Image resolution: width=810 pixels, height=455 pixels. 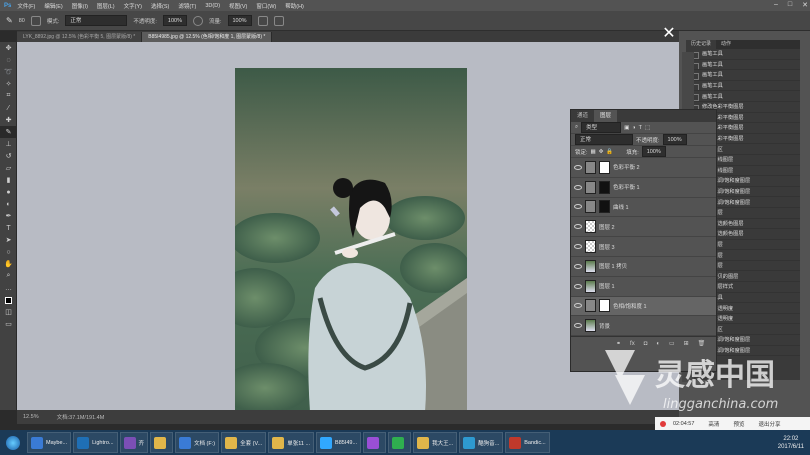 What do you see at coordinates (626, 128) in the screenshot?
I see `pixel-filter-icon: ▣` at bounding box center [626, 128].